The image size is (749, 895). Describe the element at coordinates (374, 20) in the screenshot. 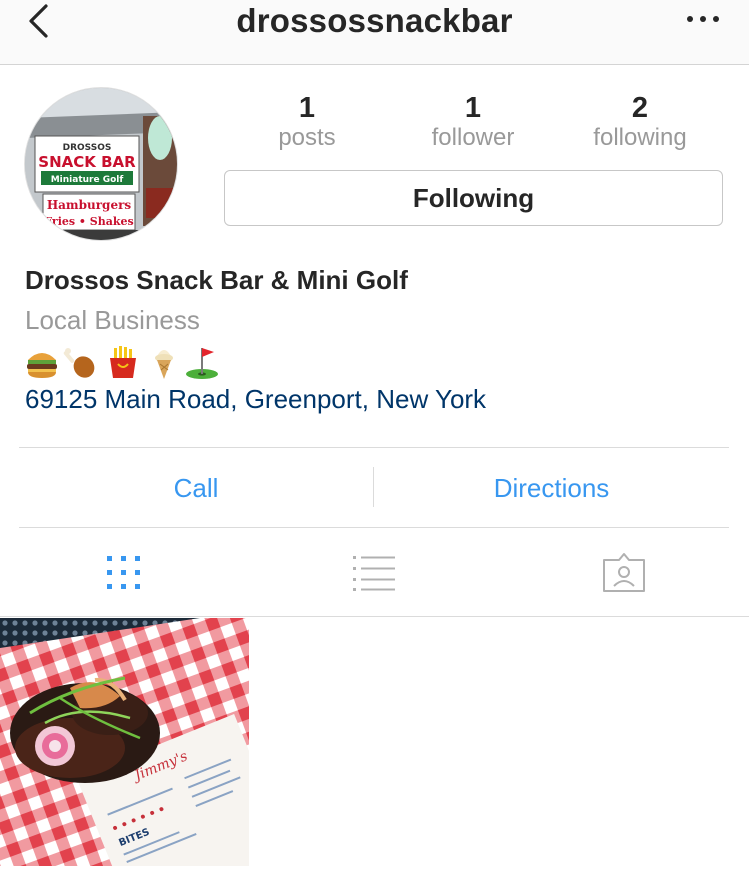

I see `profile-username-title: drossossnackbar` at that location.